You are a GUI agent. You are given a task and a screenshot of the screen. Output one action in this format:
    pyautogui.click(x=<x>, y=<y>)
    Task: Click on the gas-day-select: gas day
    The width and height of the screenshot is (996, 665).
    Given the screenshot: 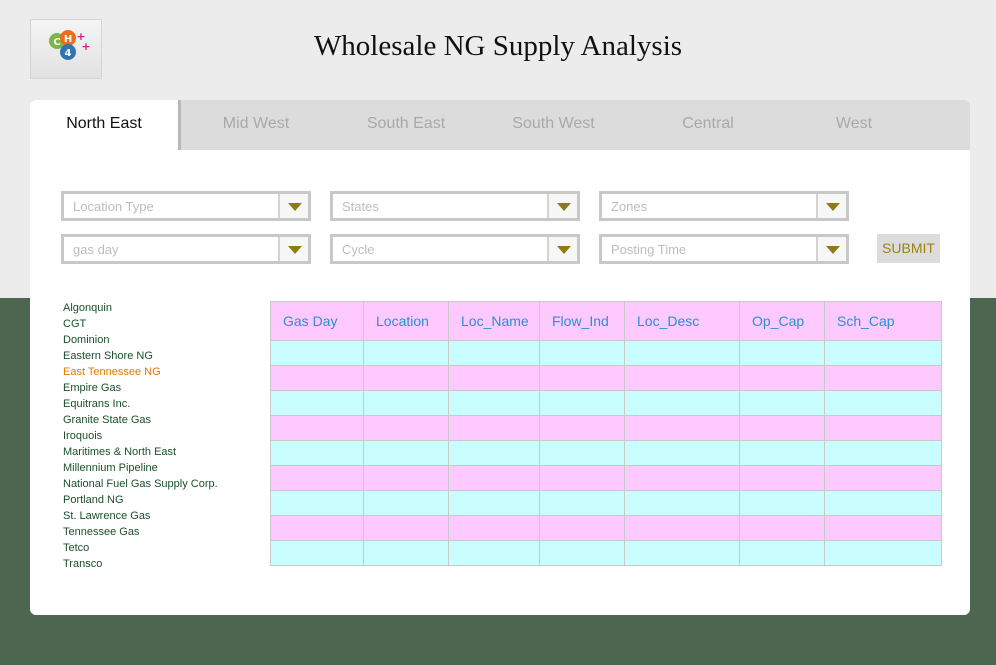 What is the action you would take?
    pyautogui.click(x=186, y=249)
    